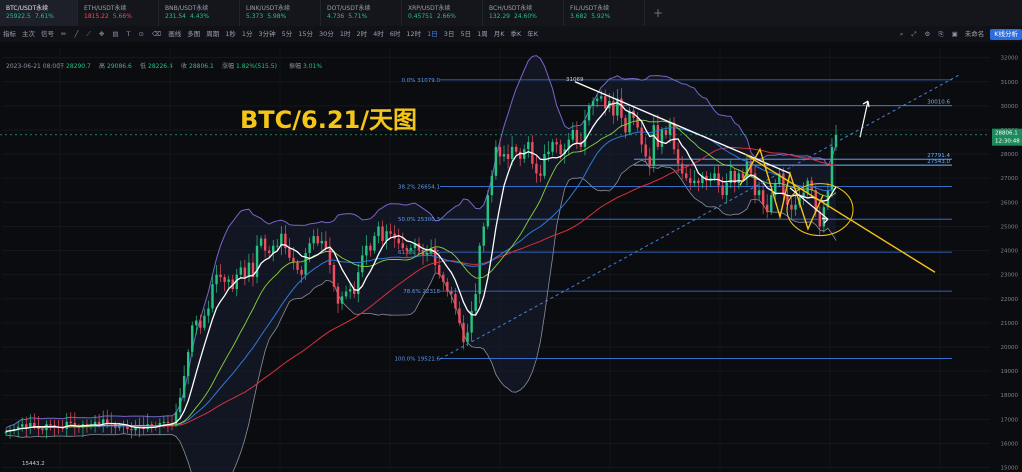 This screenshot has height=472, width=1022. What do you see at coordinates (928, 34) in the screenshot?
I see `toolbar-right-icon-2: ⚙` at bounding box center [928, 34].